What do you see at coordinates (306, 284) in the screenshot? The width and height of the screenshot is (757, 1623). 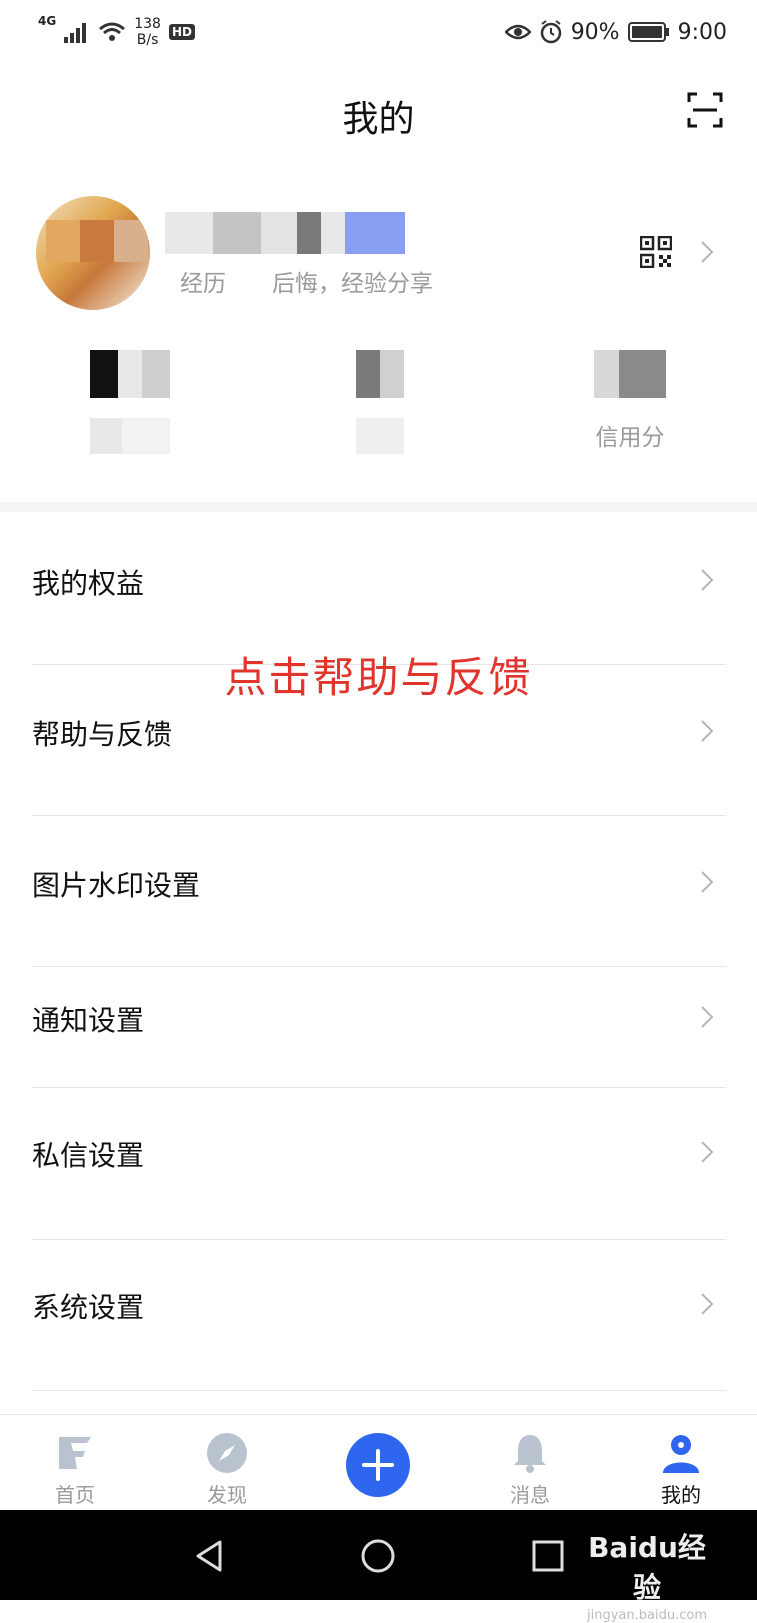 I see `profile-bio: 经历 后悔，经验分享` at bounding box center [306, 284].